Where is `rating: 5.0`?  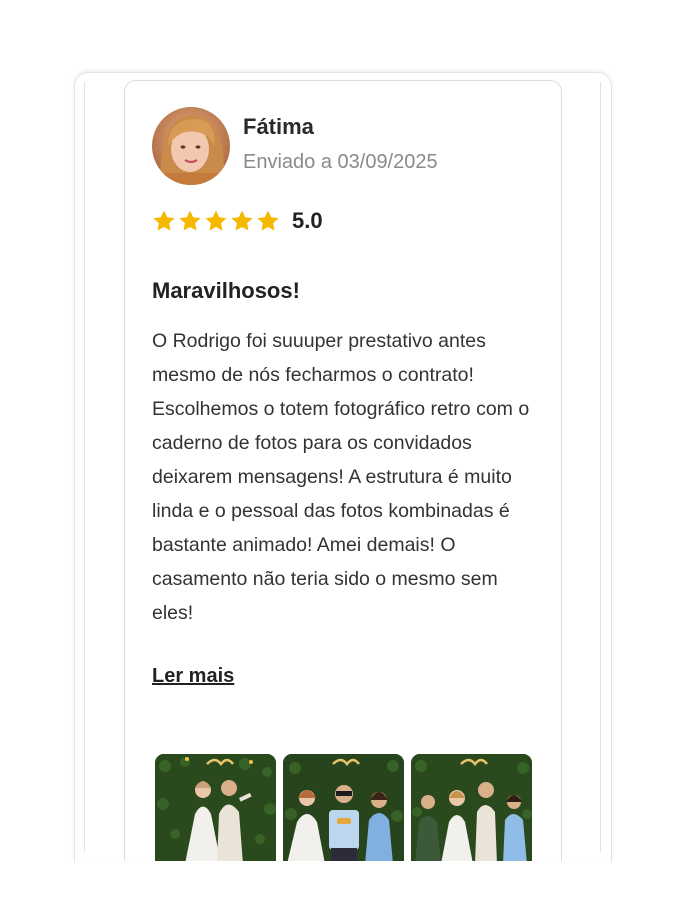 rating: 5.0 is located at coordinates (237, 221).